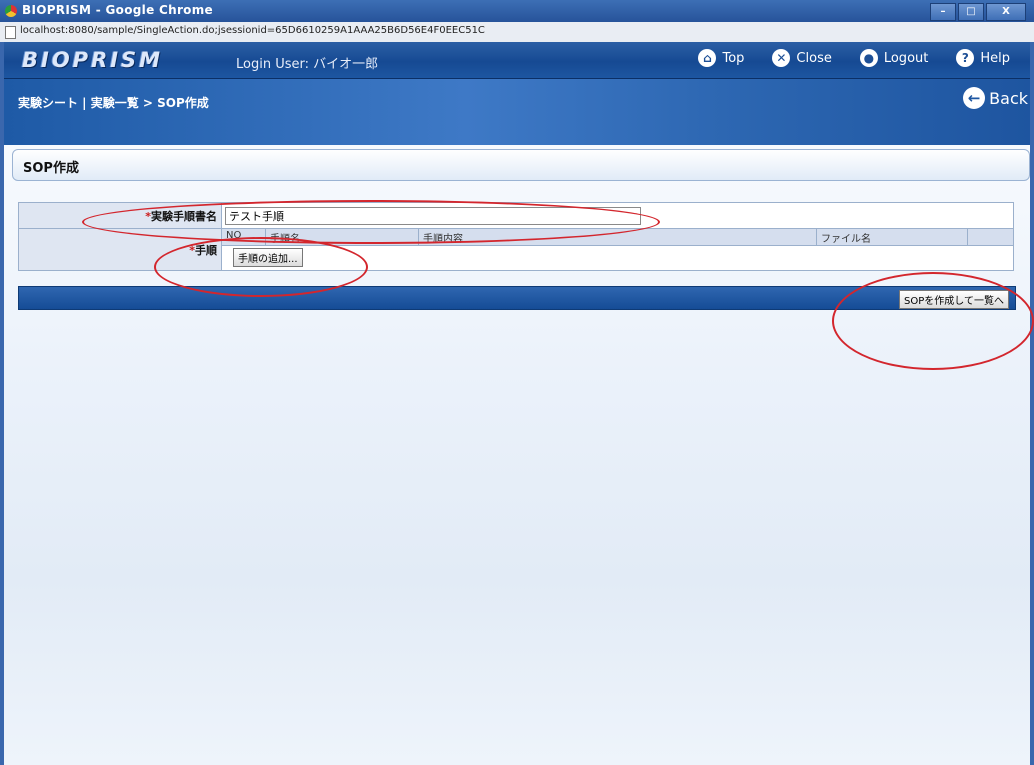 This screenshot has width=1034, height=765. I want to click on nav-top-link: ⌂ Top, so click(721, 58).